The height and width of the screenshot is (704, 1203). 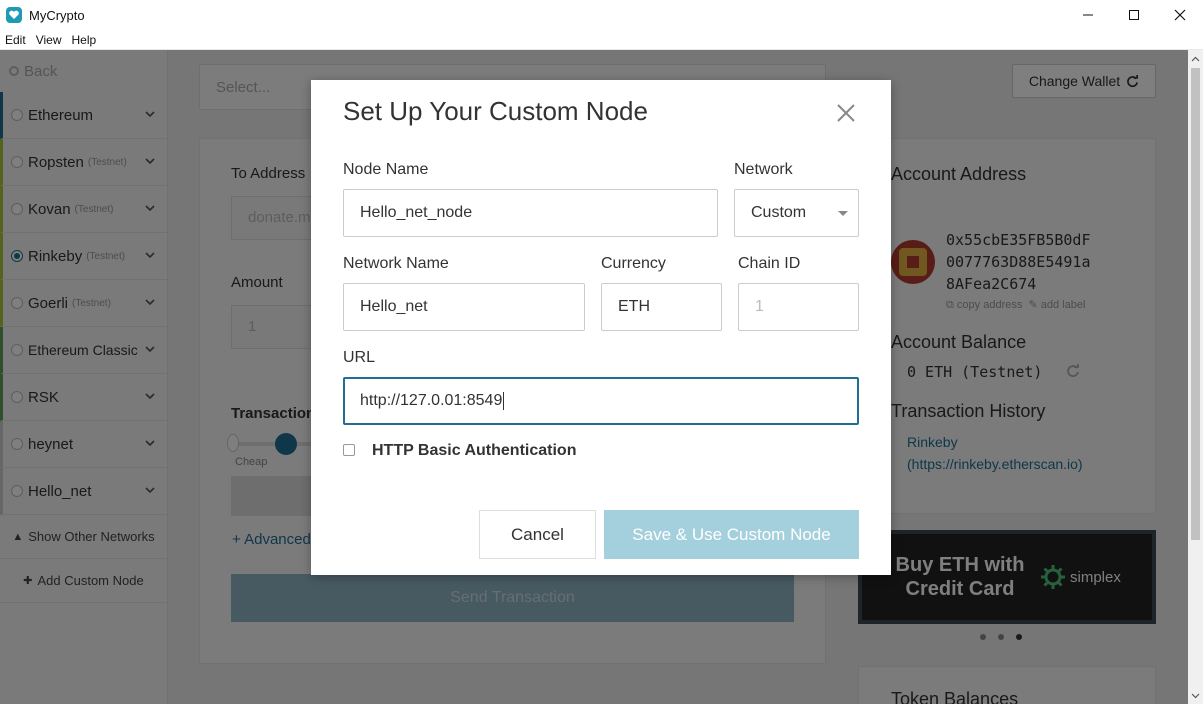 I want to click on window-title: MyCrypto, so click(x=57, y=15).